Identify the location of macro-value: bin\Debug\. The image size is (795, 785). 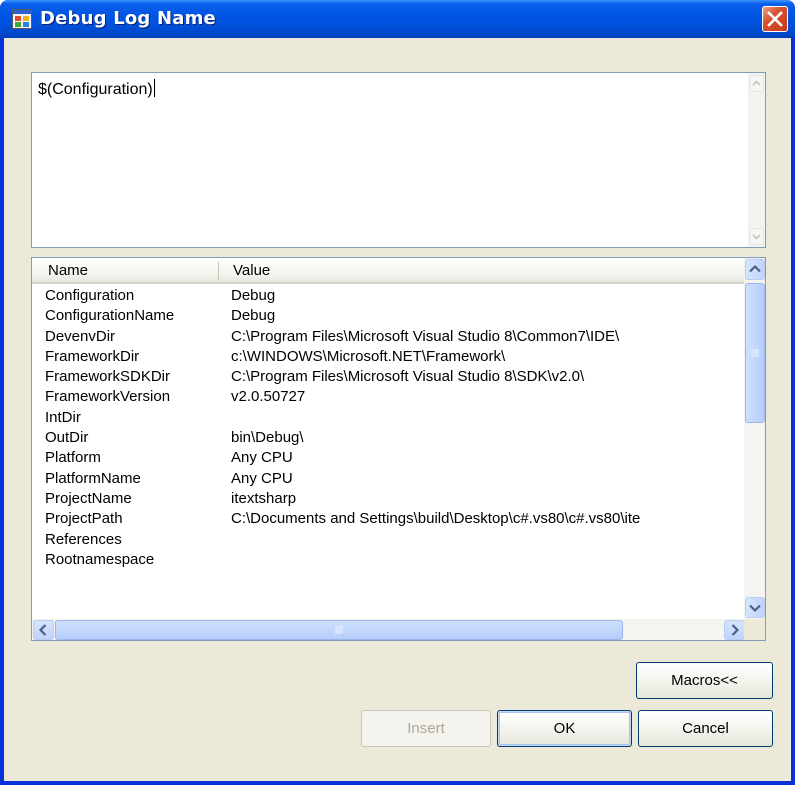
(267, 438).